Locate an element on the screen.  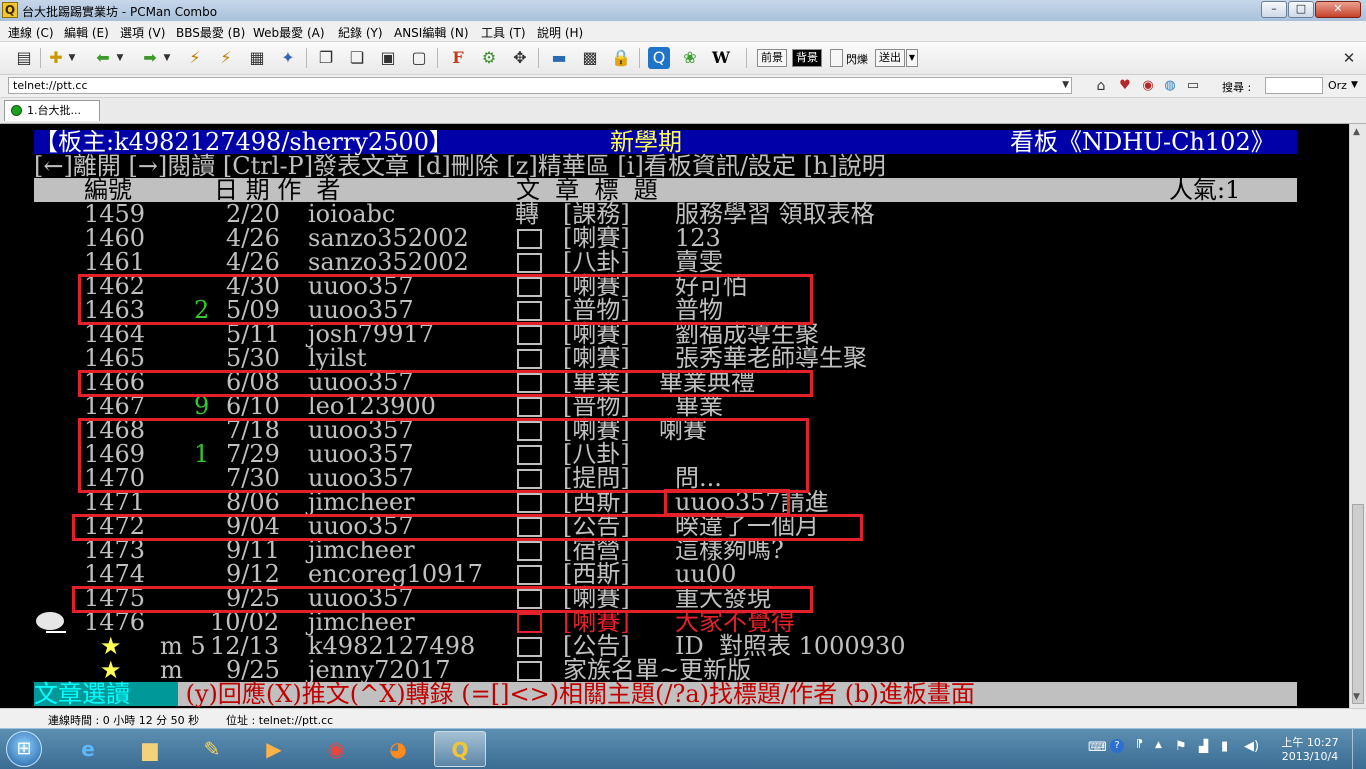
article-row: 1476 10/02 jimcheer [喇賽] 大家不覺得 is located at coordinates (674, 622).